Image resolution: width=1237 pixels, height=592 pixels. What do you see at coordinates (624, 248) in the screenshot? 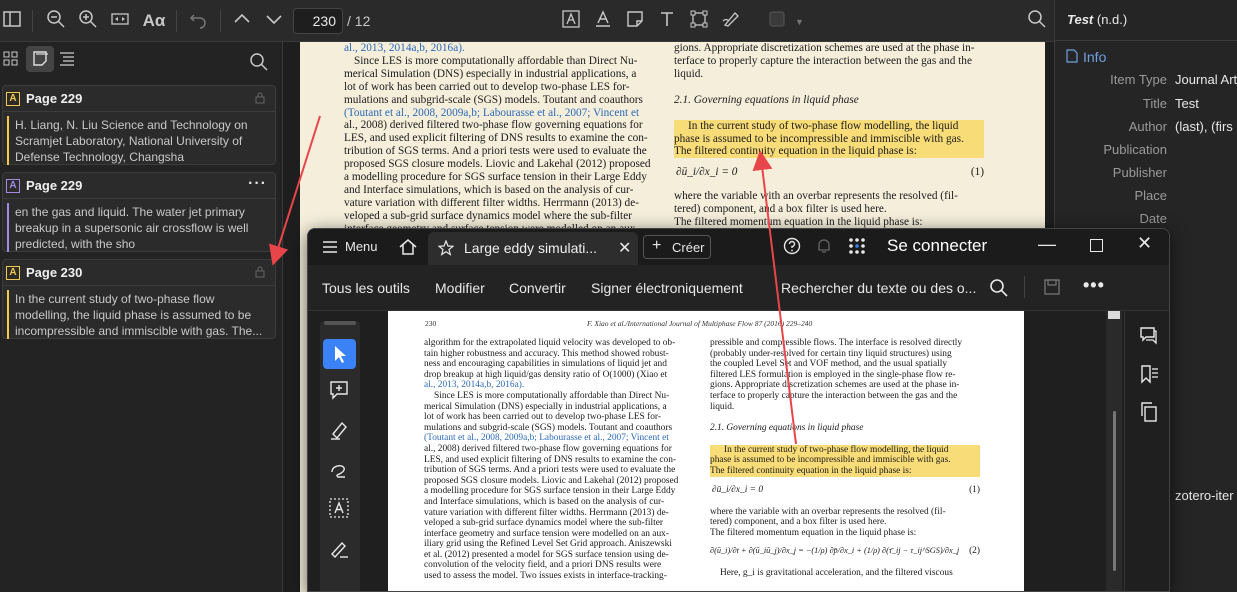
I see `close-tab-icon: ✕` at bounding box center [624, 248].